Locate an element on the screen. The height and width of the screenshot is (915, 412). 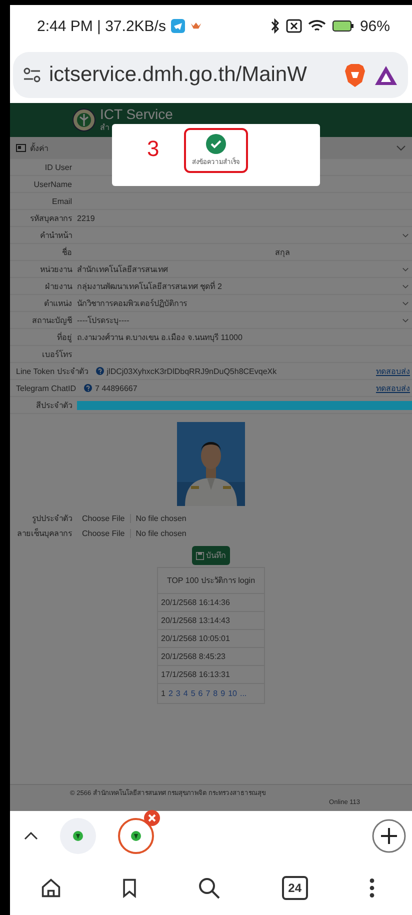
field-value: สำนักเทคโนโลยีสารสนเทศ is located at coordinates (239, 269).